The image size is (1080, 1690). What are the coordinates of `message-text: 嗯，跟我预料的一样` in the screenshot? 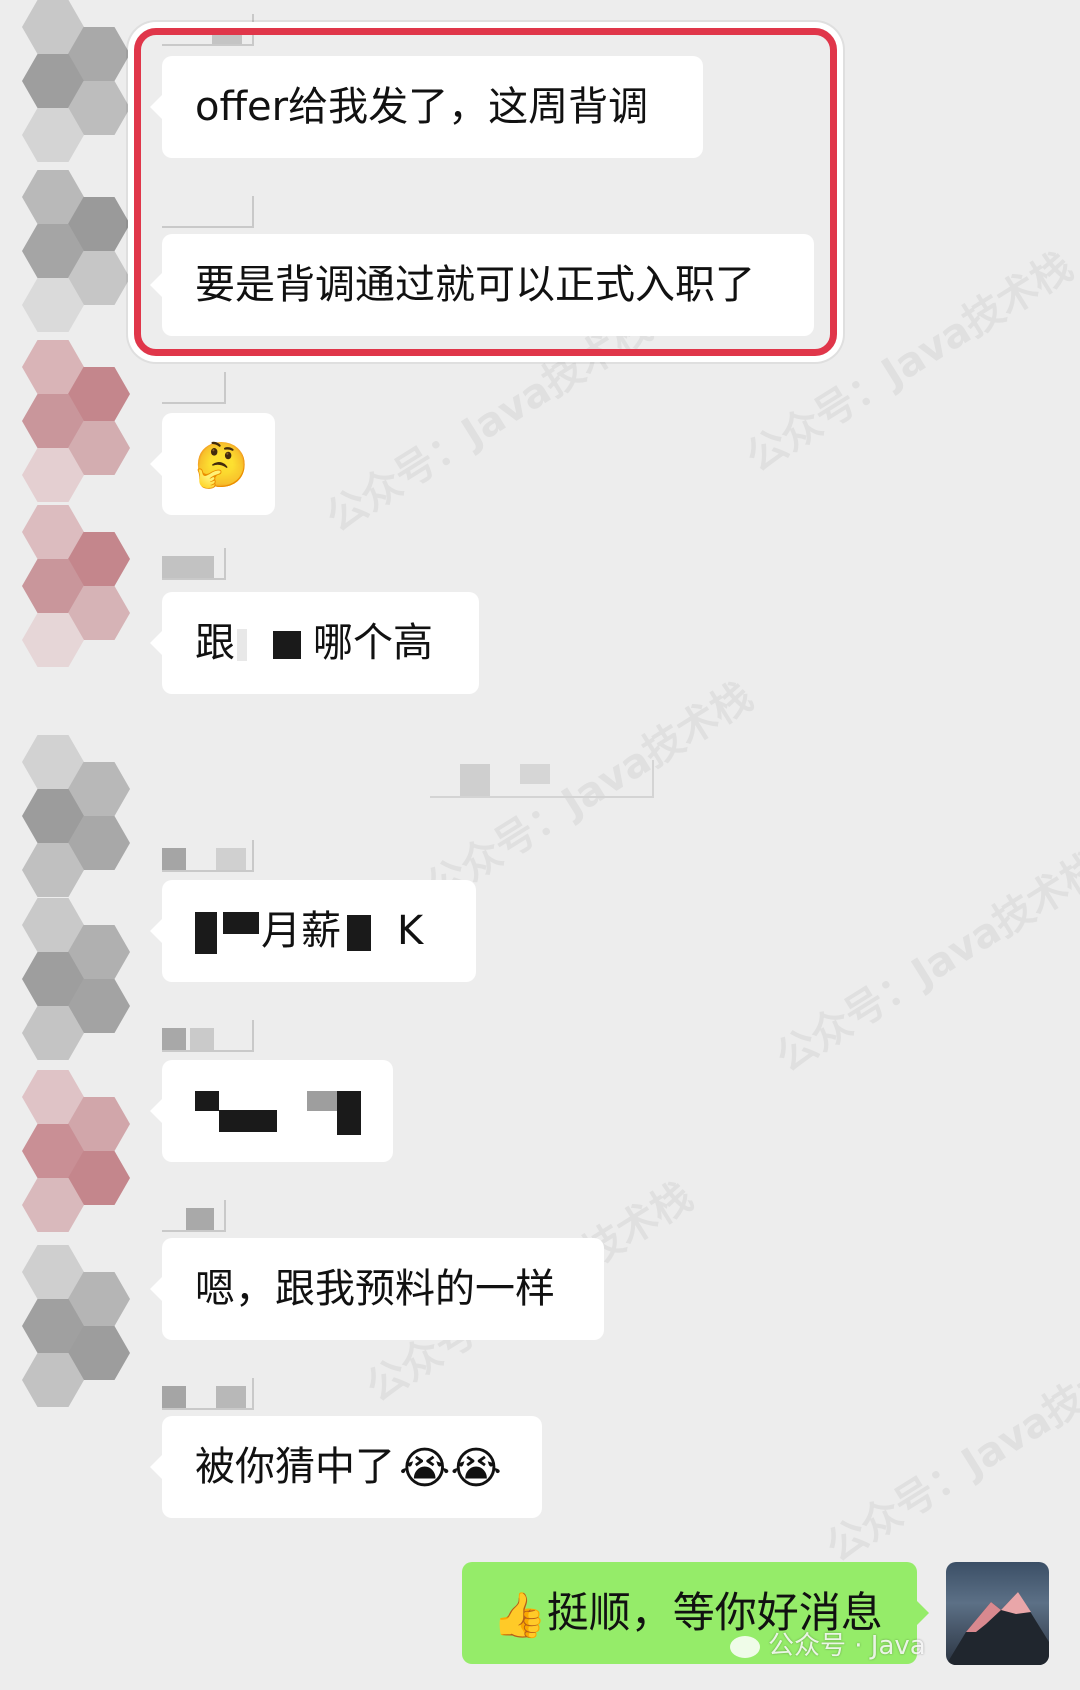 It's located at (375, 1289).